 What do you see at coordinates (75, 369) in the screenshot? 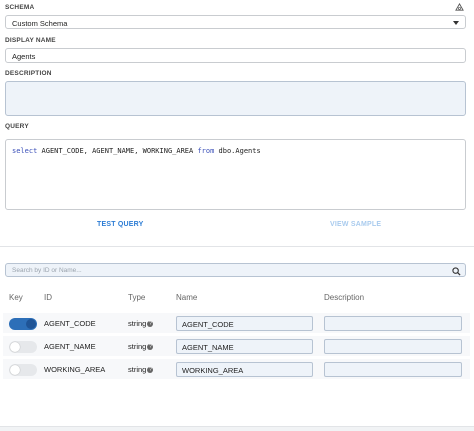
I see `row-id: WORKING_AREA` at bounding box center [75, 369].